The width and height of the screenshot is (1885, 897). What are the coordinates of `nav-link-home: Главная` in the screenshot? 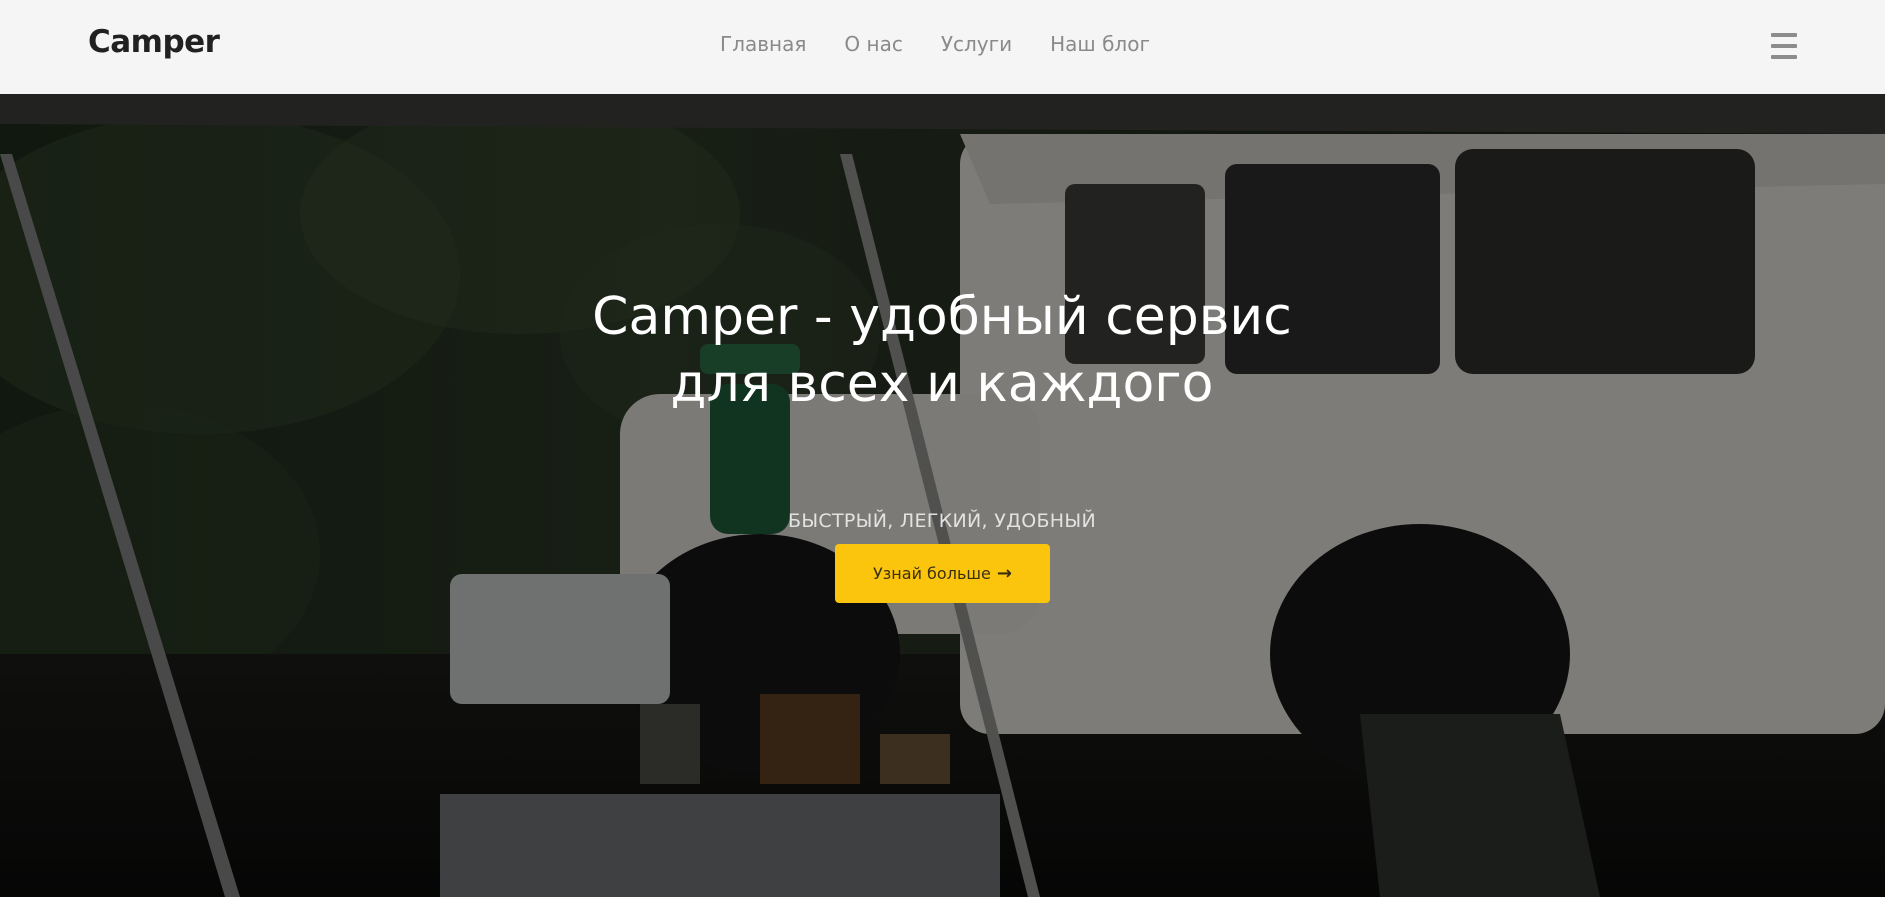 It's located at (763, 44).